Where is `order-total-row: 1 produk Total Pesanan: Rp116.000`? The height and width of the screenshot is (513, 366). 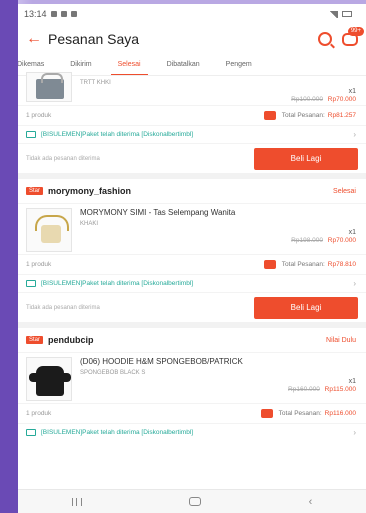 order-total-row: 1 produk Total Pesanan: Rp116.000 is located at coordinates (192, 413).